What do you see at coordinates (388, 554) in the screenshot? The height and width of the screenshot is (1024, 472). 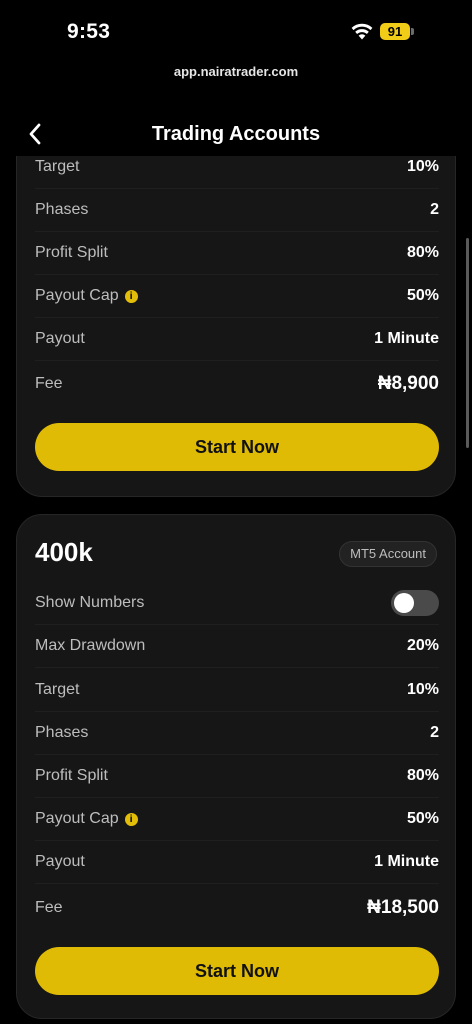 I see `account-type-badge: MT5 Account` at bounding box center [388, 554].